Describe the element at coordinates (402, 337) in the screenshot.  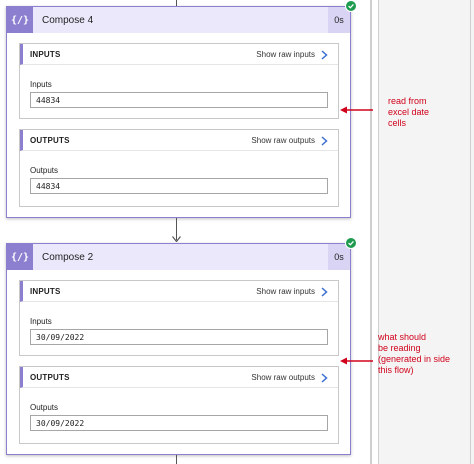
I see `annotation-line: what should` at that location.